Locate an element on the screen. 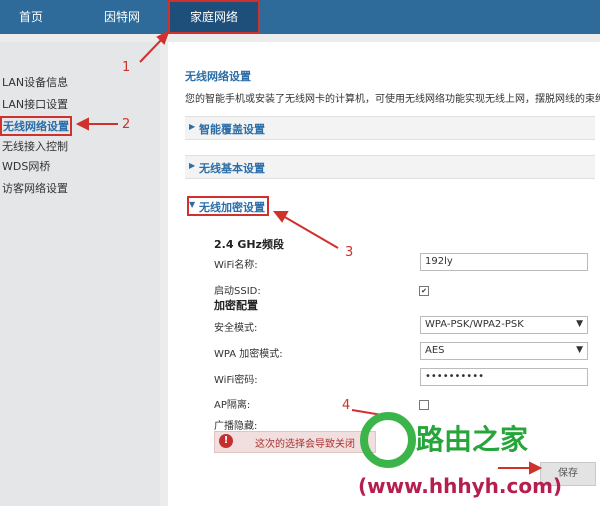  watermark-url: (www.hhhyh.com) is located at coordinates (460, 486).